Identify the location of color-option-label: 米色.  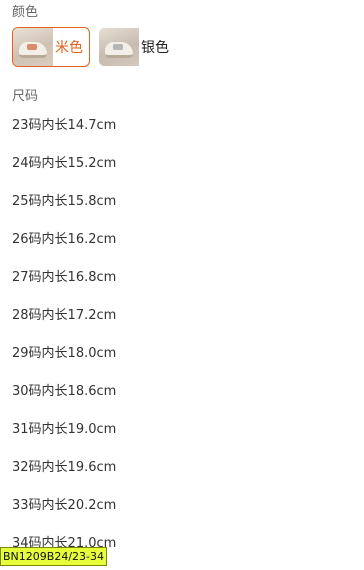
(69, 48).